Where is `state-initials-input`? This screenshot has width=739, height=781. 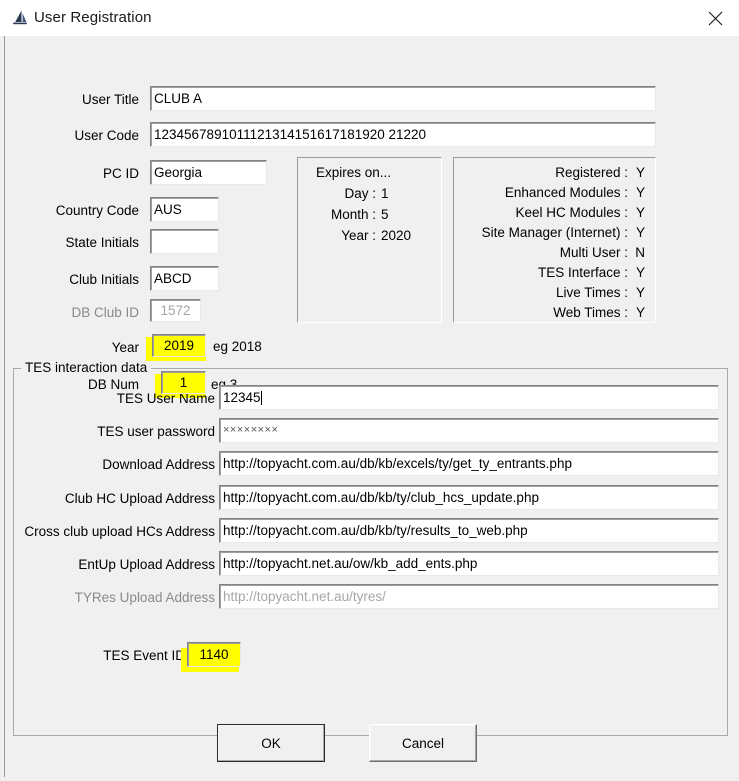 state-initials-input is located at coordinates (184, 241).